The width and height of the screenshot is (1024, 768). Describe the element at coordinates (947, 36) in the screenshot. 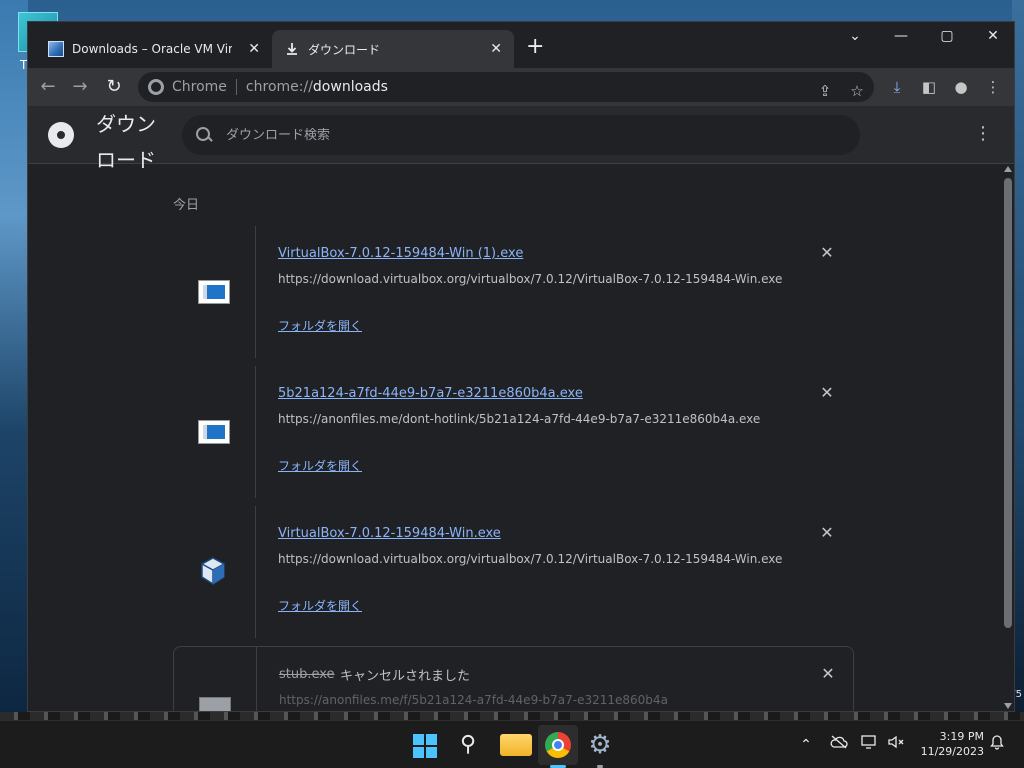

I see `maximize-button: ▢` at that location.